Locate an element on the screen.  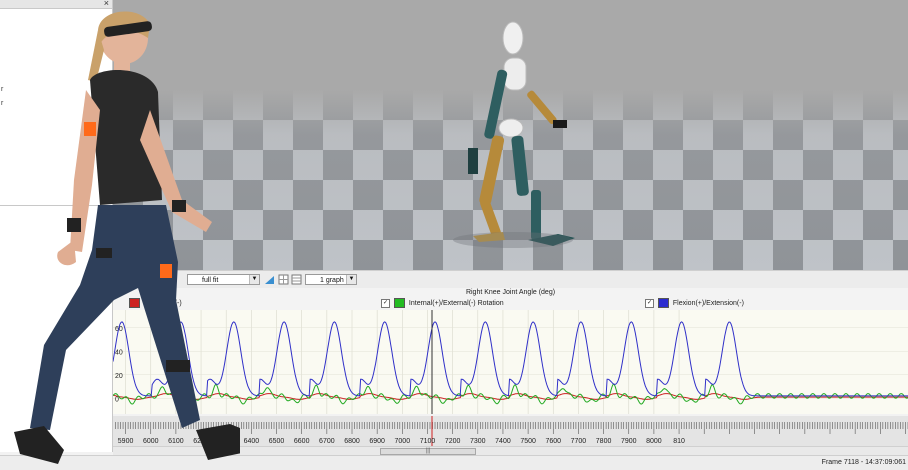
x-tick-label: 6900 is located at coordinates (377, 441).